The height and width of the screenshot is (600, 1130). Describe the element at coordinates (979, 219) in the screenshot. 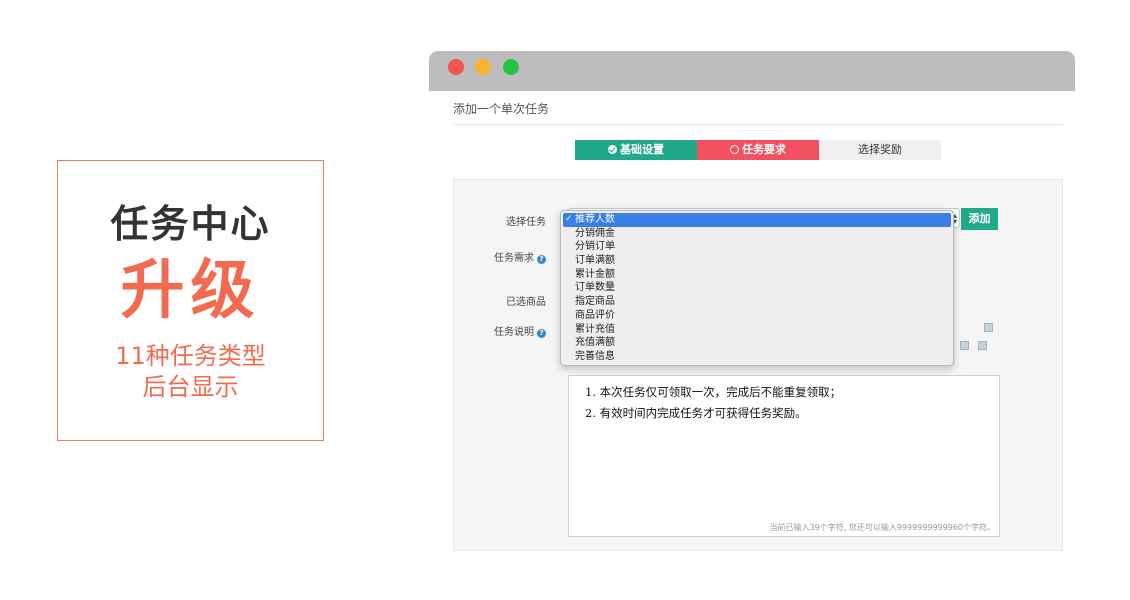

I see `add-task-button: 添加` at that location.